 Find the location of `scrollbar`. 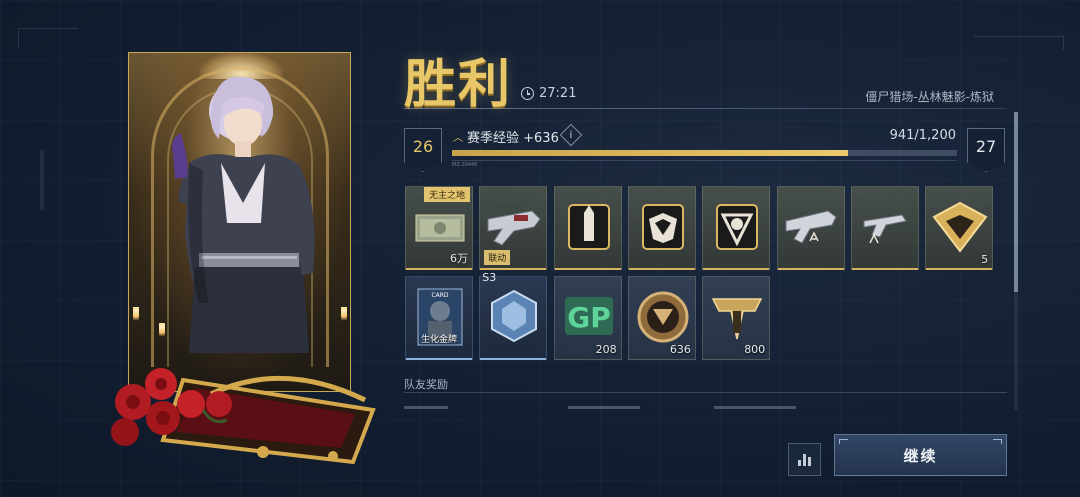

scrollbar is located at coordinates (1016, 261).